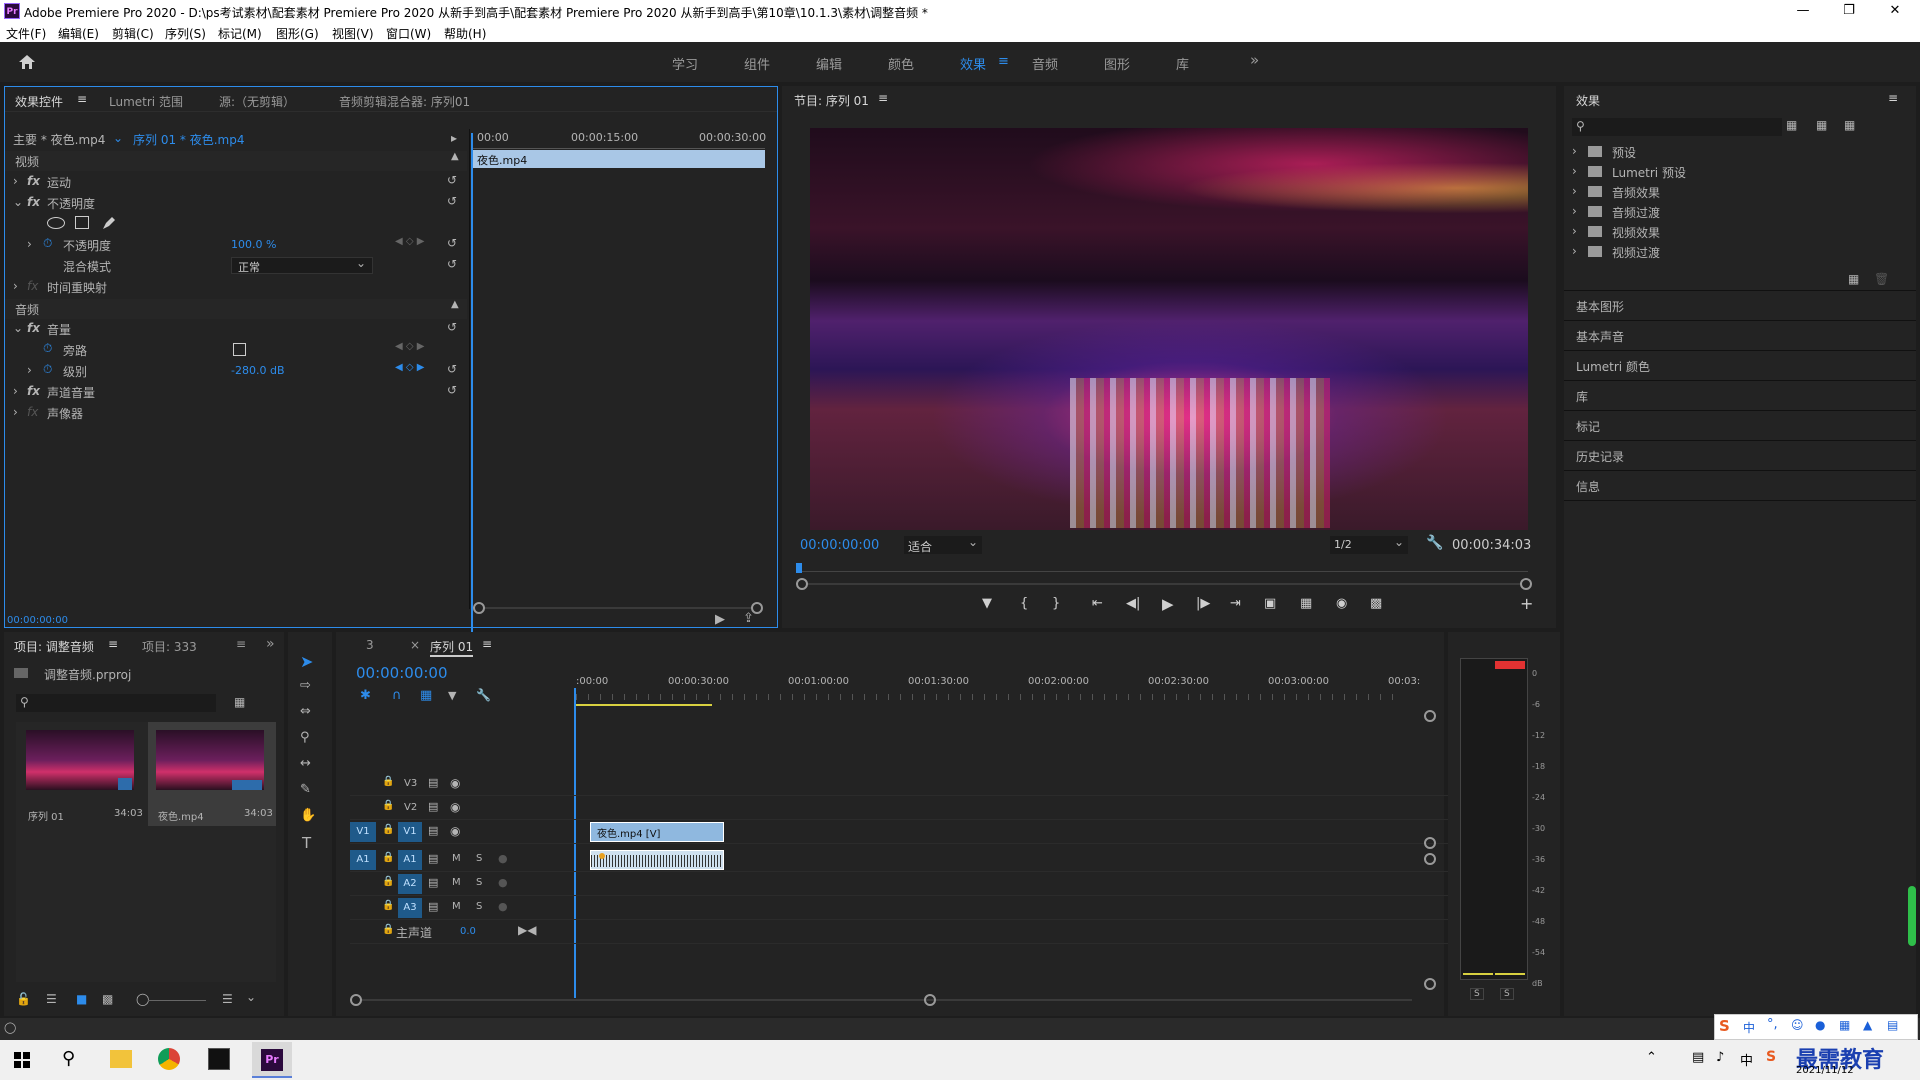 The height and width of the screenshot is (1080, 1920). What do you see at coordinates (37, 620) in the screenshot?
I see `ec-timecode: 00:00:00:00` at bounding box center [37, 620].